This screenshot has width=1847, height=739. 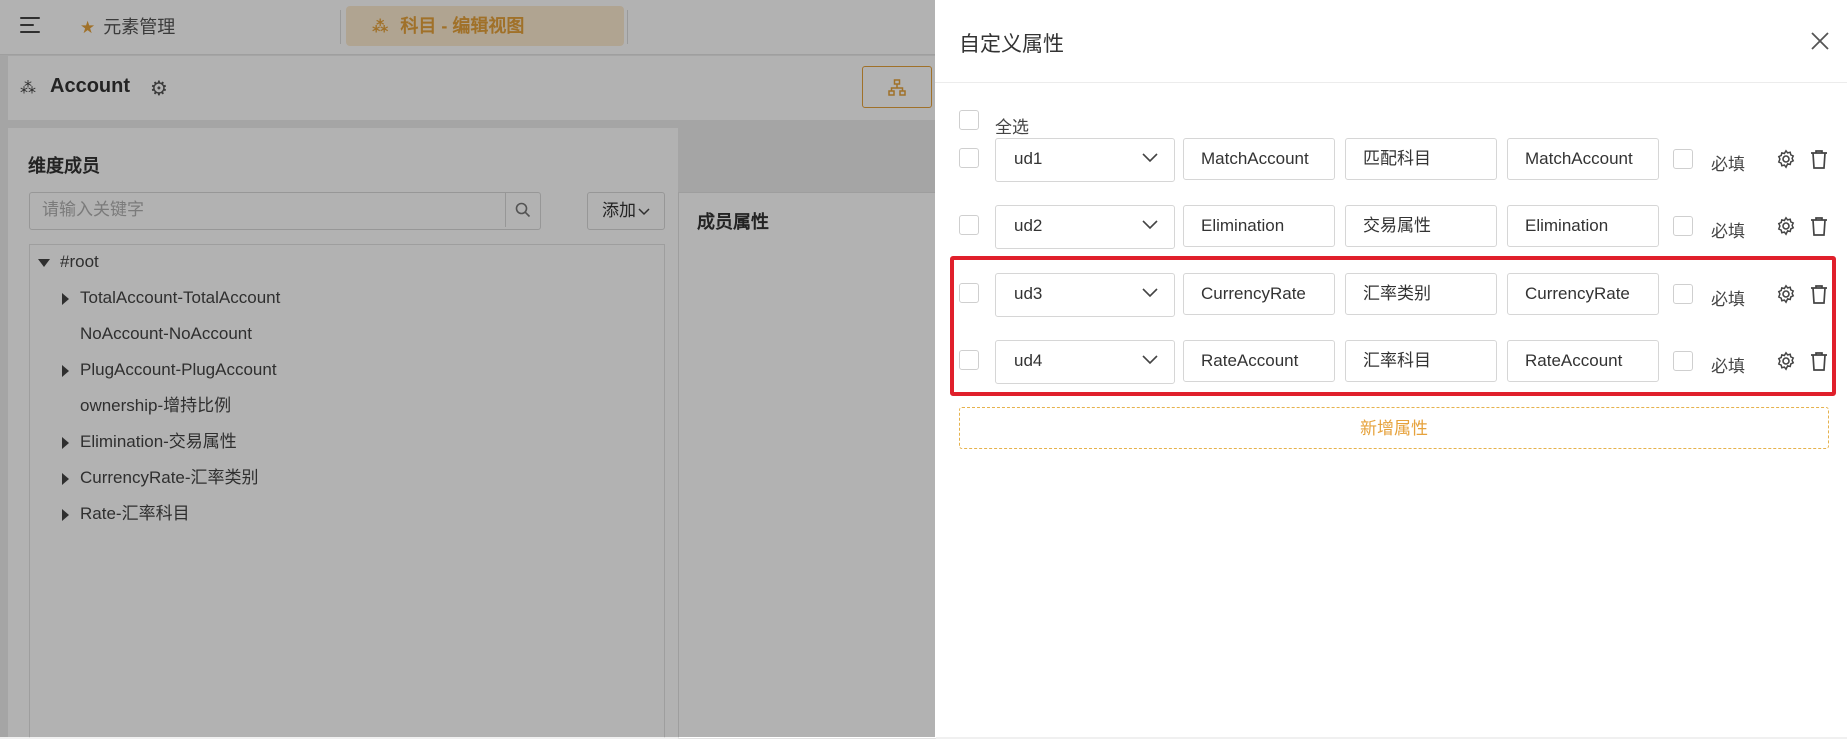 I want to click on attribute-row: ud1 MatchAccount 匹配科目 MatchAccount 必填, so click(x=1399, y=160).